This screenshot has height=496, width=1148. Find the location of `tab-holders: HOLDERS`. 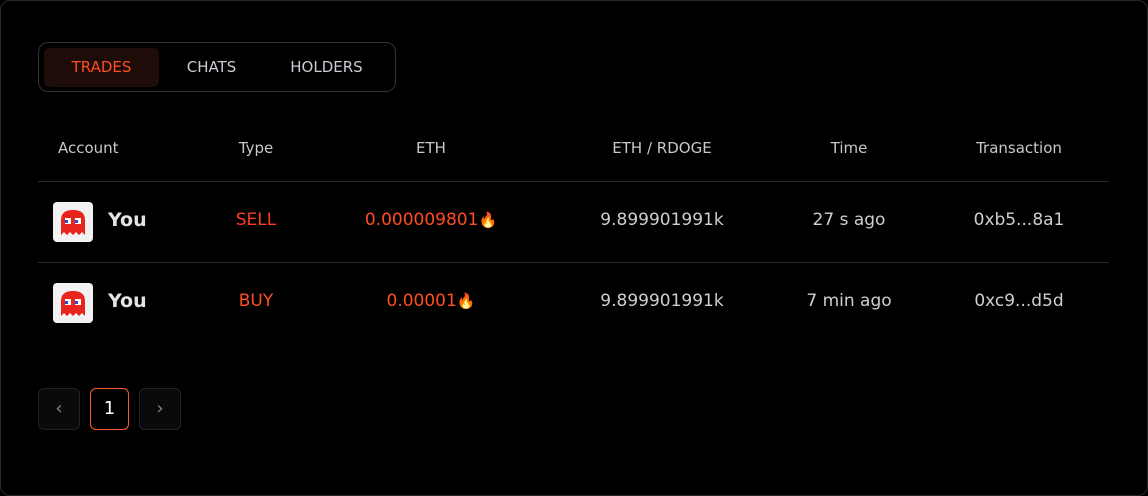

tab-holders: HOLDERS is located at coordinates (326, 67).